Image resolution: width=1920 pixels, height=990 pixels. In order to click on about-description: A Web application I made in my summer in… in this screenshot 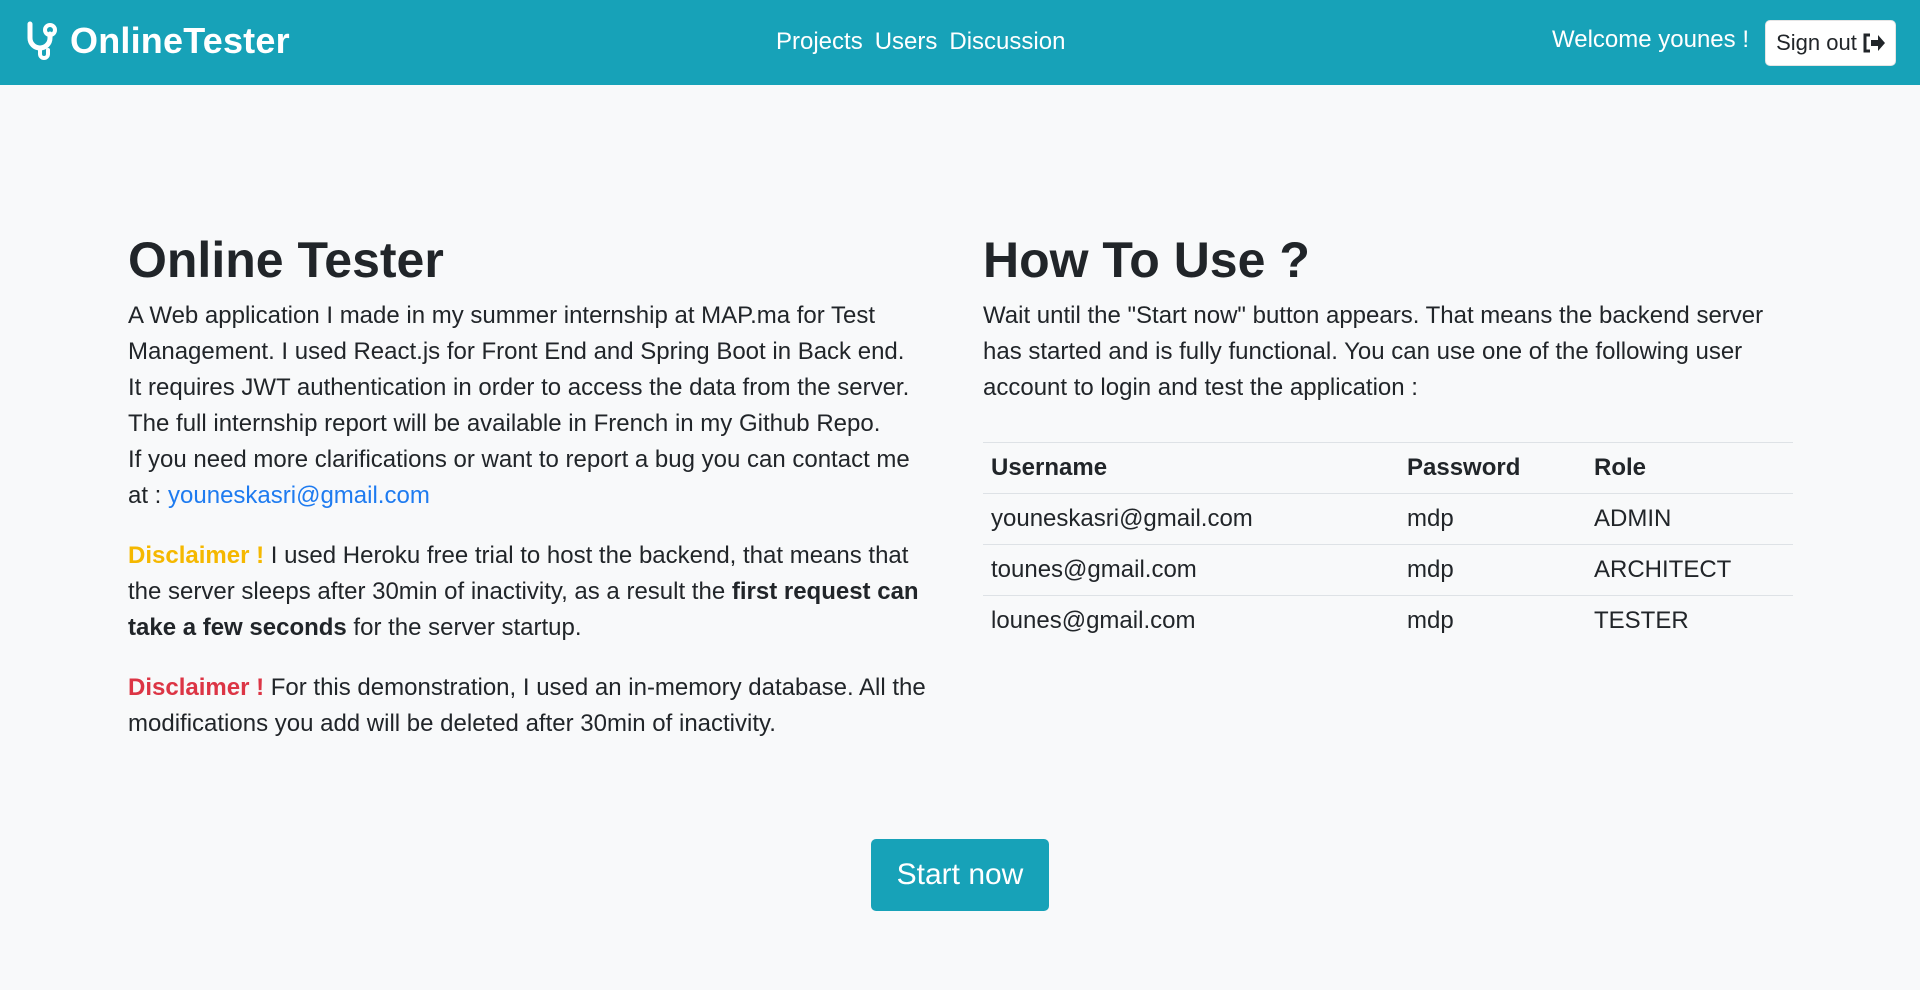, I will do `click(528, 406)`.